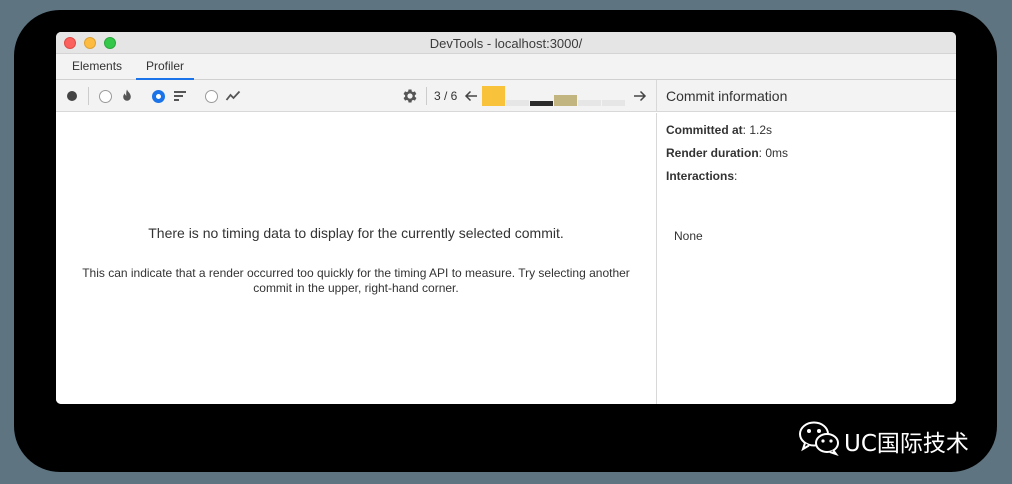 The height and width of the screenshot is (484, 1012). Describe the element at coordinates (180, 96) in the screenshot. I see `ranked-icon` at that location.